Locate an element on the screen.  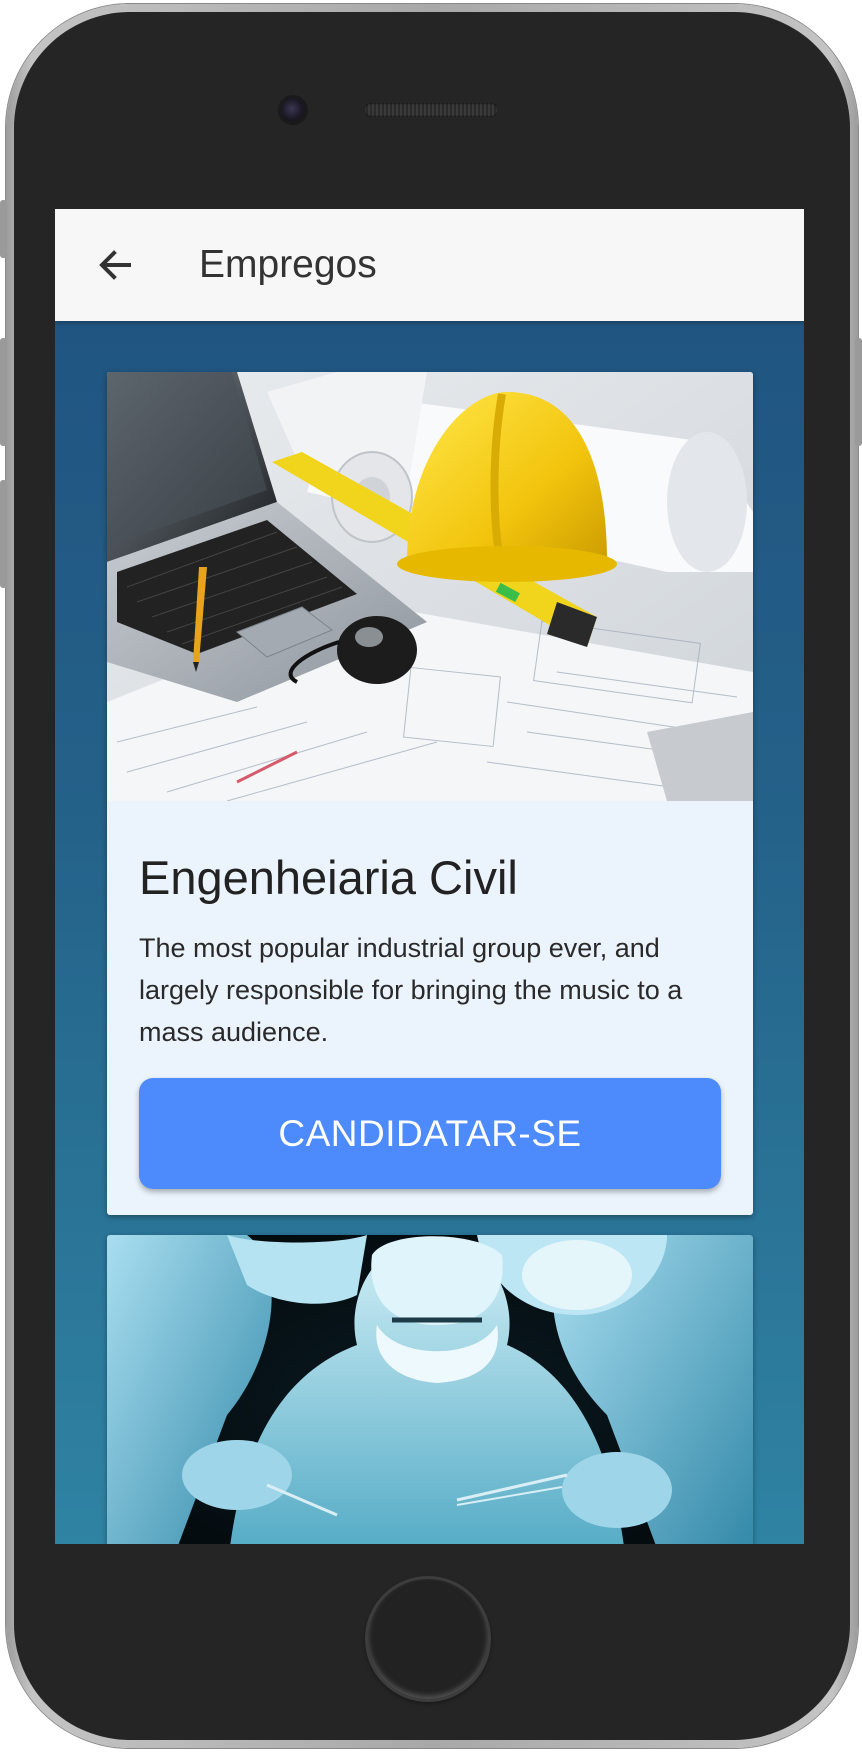
job-title: Engenheiaria Civil is located at coordinates (328, 877).